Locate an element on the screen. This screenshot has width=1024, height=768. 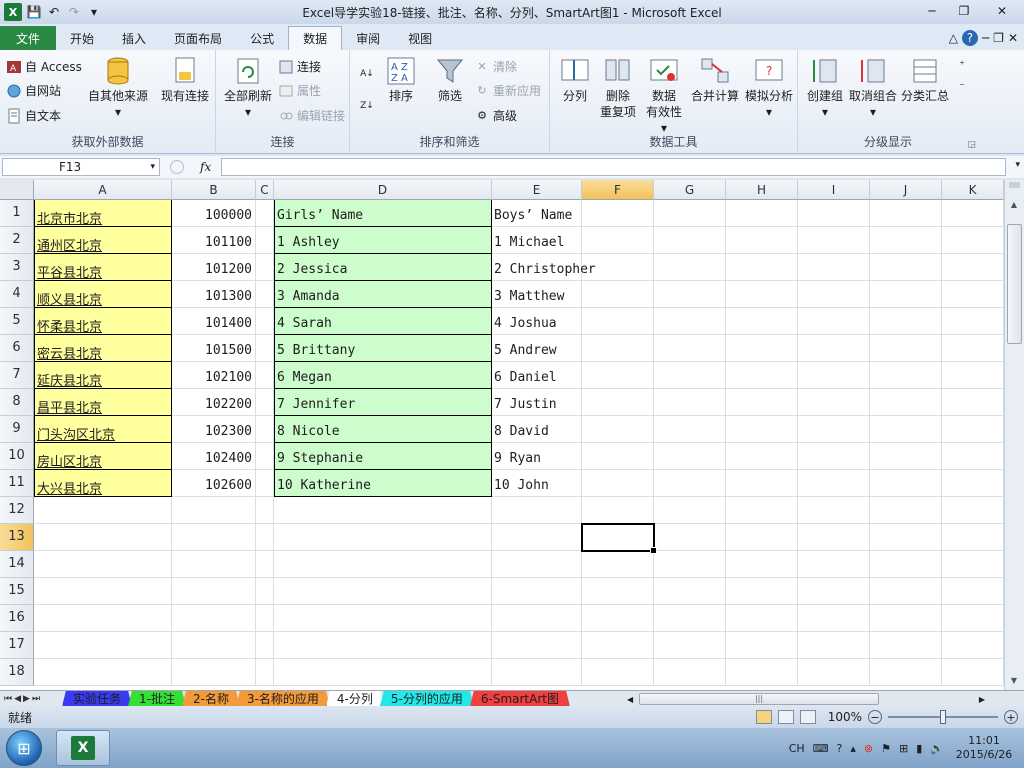
row-header-8: 8 is located at coordinates (17, 402).